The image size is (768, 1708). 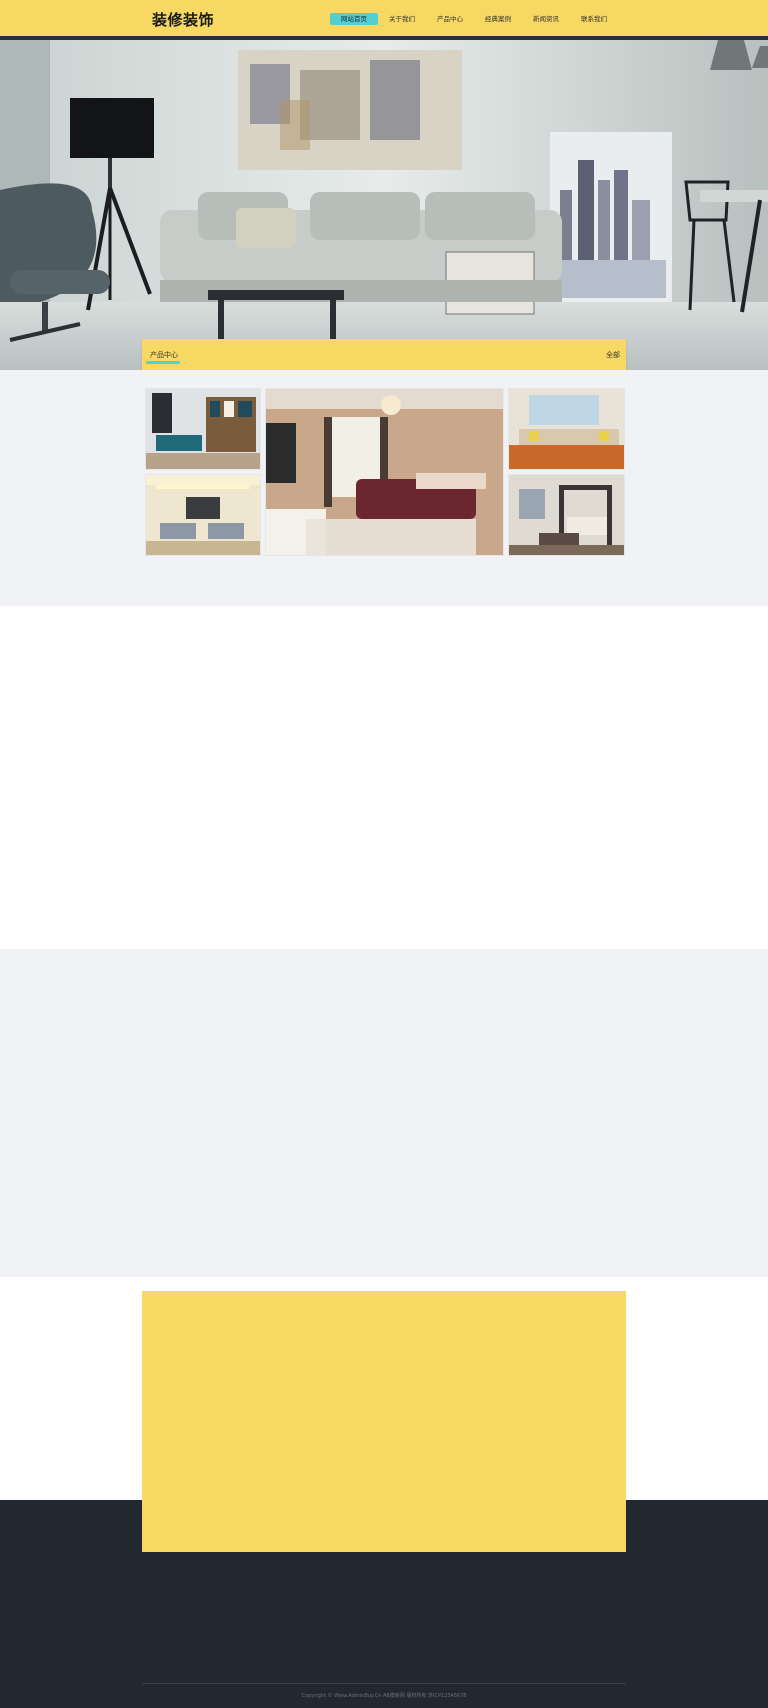 I want to click on site-logo: 装修装饰, so click(x=183, y=19).